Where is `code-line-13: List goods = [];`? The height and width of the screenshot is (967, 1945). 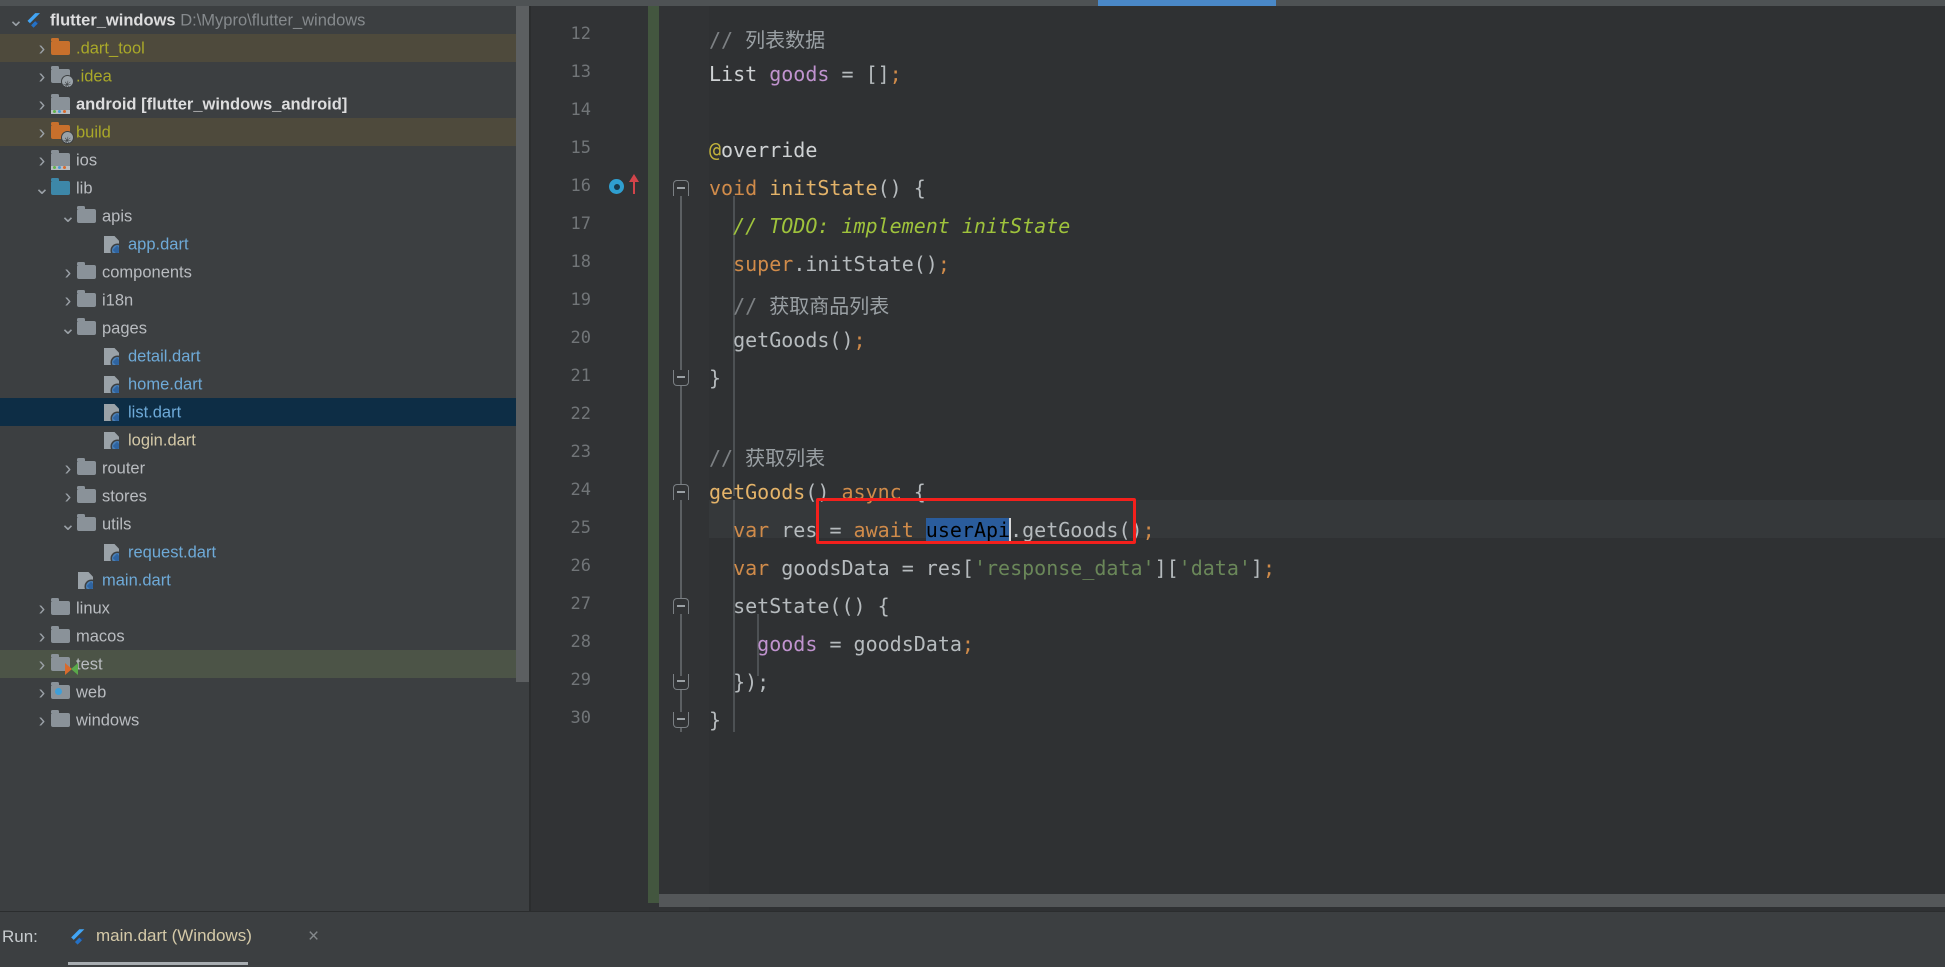 code-line-13: List goods = []; is located at coordinates (805, 74).